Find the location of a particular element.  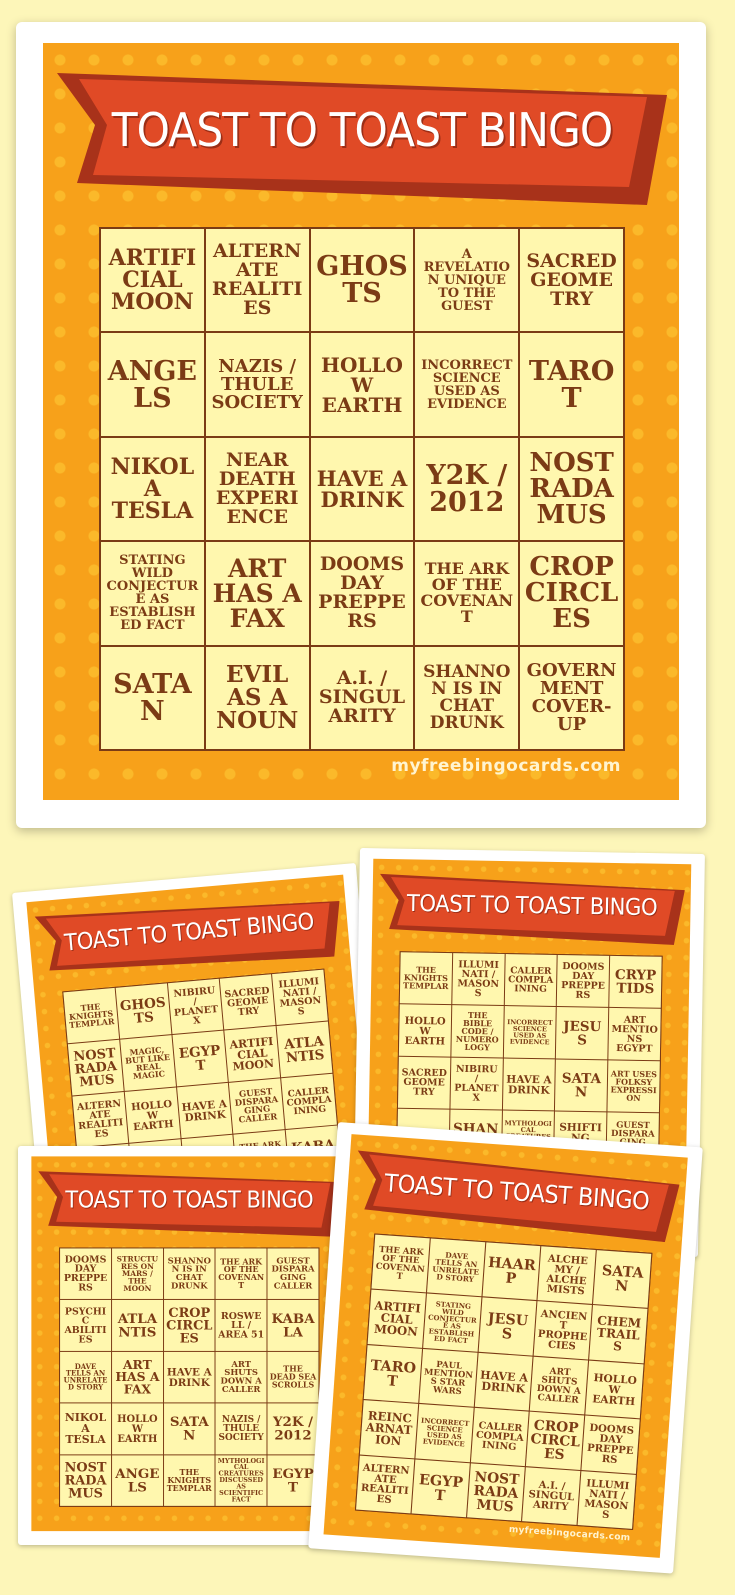

bingo-cell: EVIL AS A NOUN is located at coordinates (257, 697).